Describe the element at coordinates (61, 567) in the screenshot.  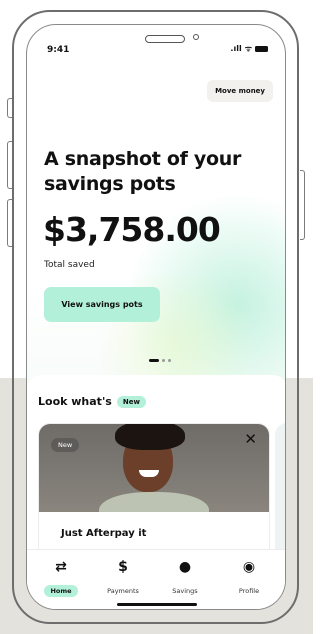
I see `afterpay-arrows-icon: ⇄` at that location.